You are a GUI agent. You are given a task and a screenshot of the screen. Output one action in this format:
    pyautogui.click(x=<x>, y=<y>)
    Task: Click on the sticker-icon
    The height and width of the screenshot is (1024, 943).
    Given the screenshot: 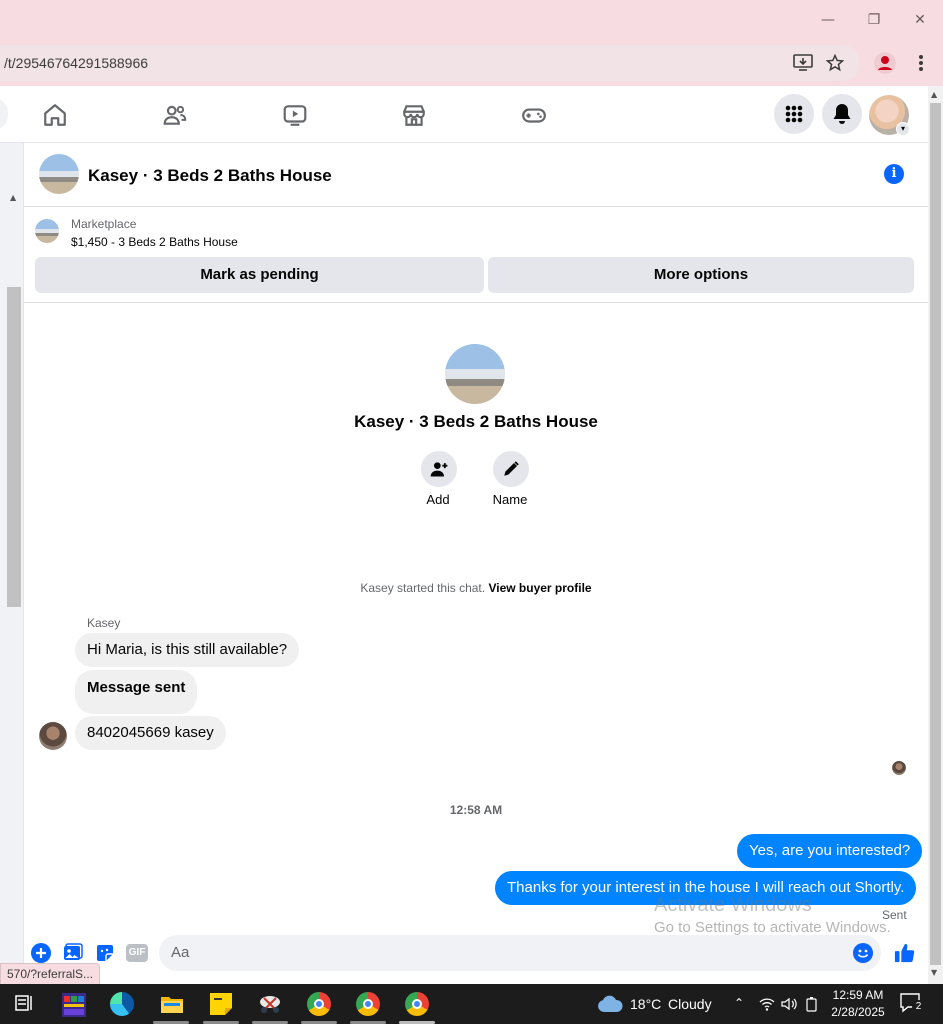 What is the action you would take?
    pyautogui.click(x=105, y=953)
    